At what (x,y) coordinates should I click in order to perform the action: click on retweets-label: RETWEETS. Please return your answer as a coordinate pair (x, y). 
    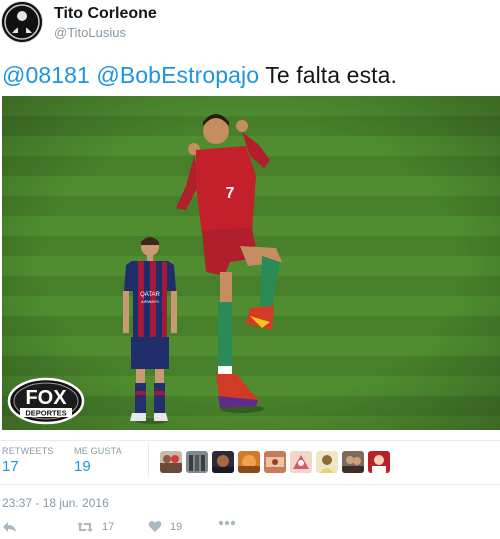
    Looking at the image, I should click on (28, 451).